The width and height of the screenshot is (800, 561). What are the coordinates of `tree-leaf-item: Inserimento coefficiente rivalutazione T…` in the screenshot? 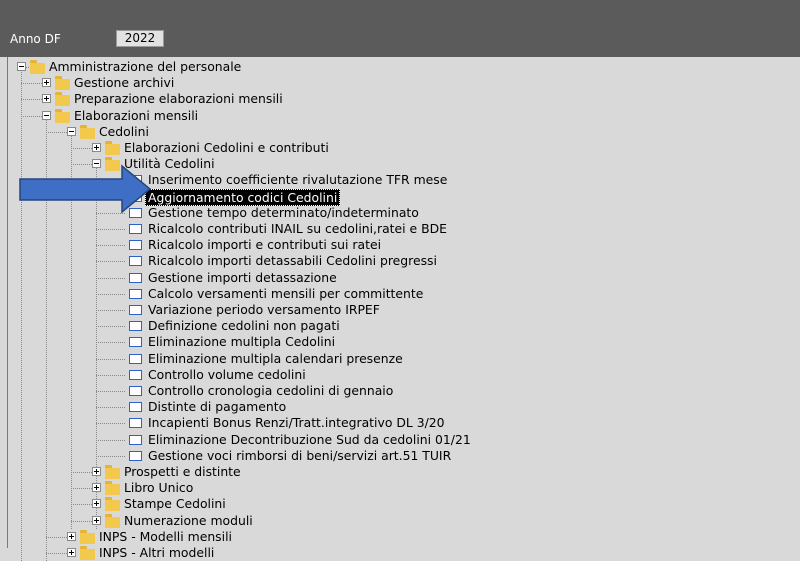 It's located at (398, 179).